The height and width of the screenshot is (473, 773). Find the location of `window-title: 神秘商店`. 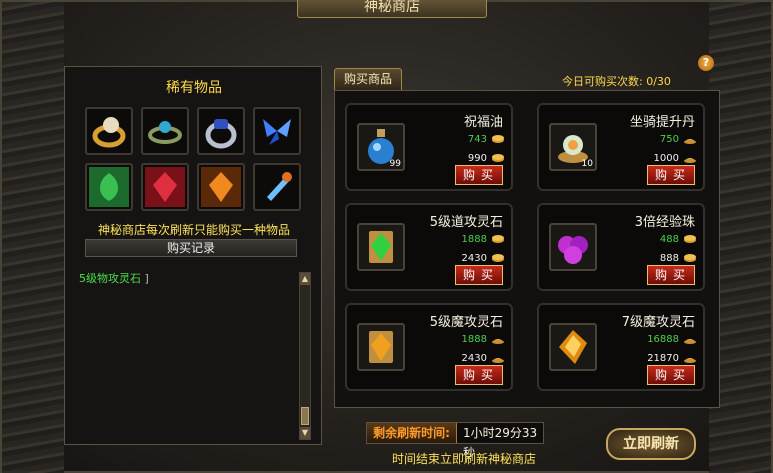

window-title: 神秘商店 is located at coordinates (392, 9).